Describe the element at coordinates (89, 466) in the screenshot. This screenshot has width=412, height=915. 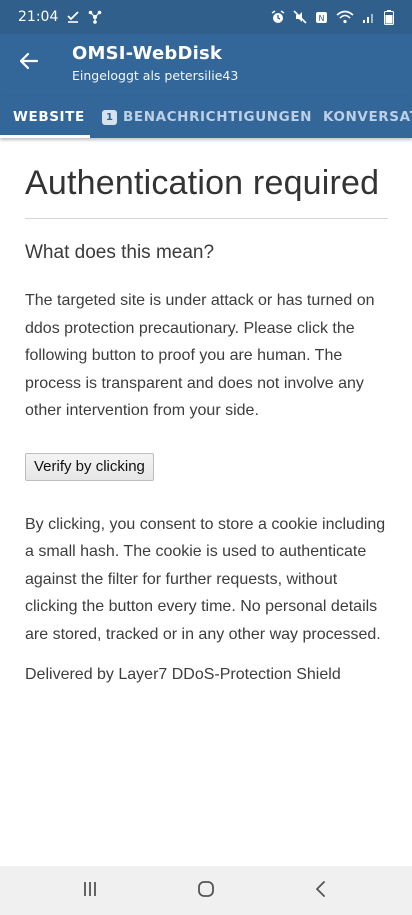
I see `verify-button: Verify by clicking` at that location.